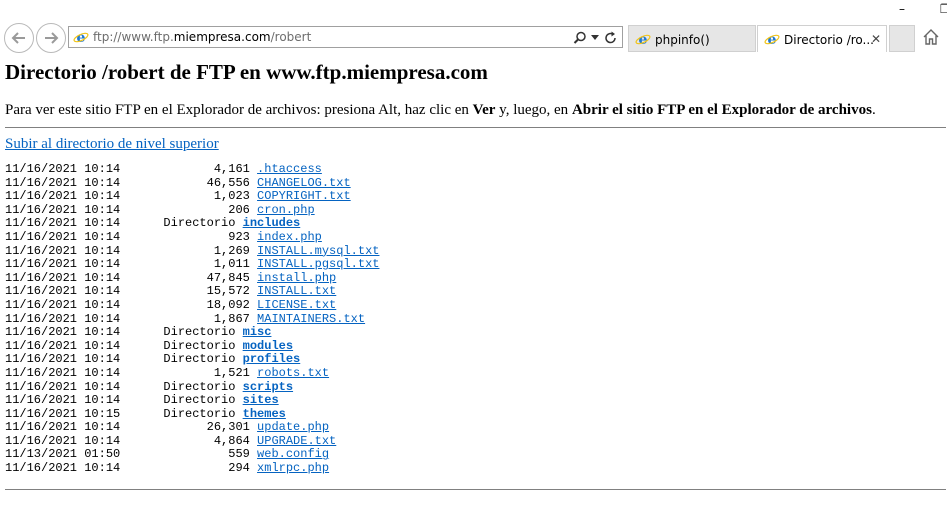 Image resolution: width=947 pixels, height=518 pixels. Describe the element at coordinates (112, 144) in the screenshot. I see `parent-directory-link: Subir al directorio de nivel superior` at that location.